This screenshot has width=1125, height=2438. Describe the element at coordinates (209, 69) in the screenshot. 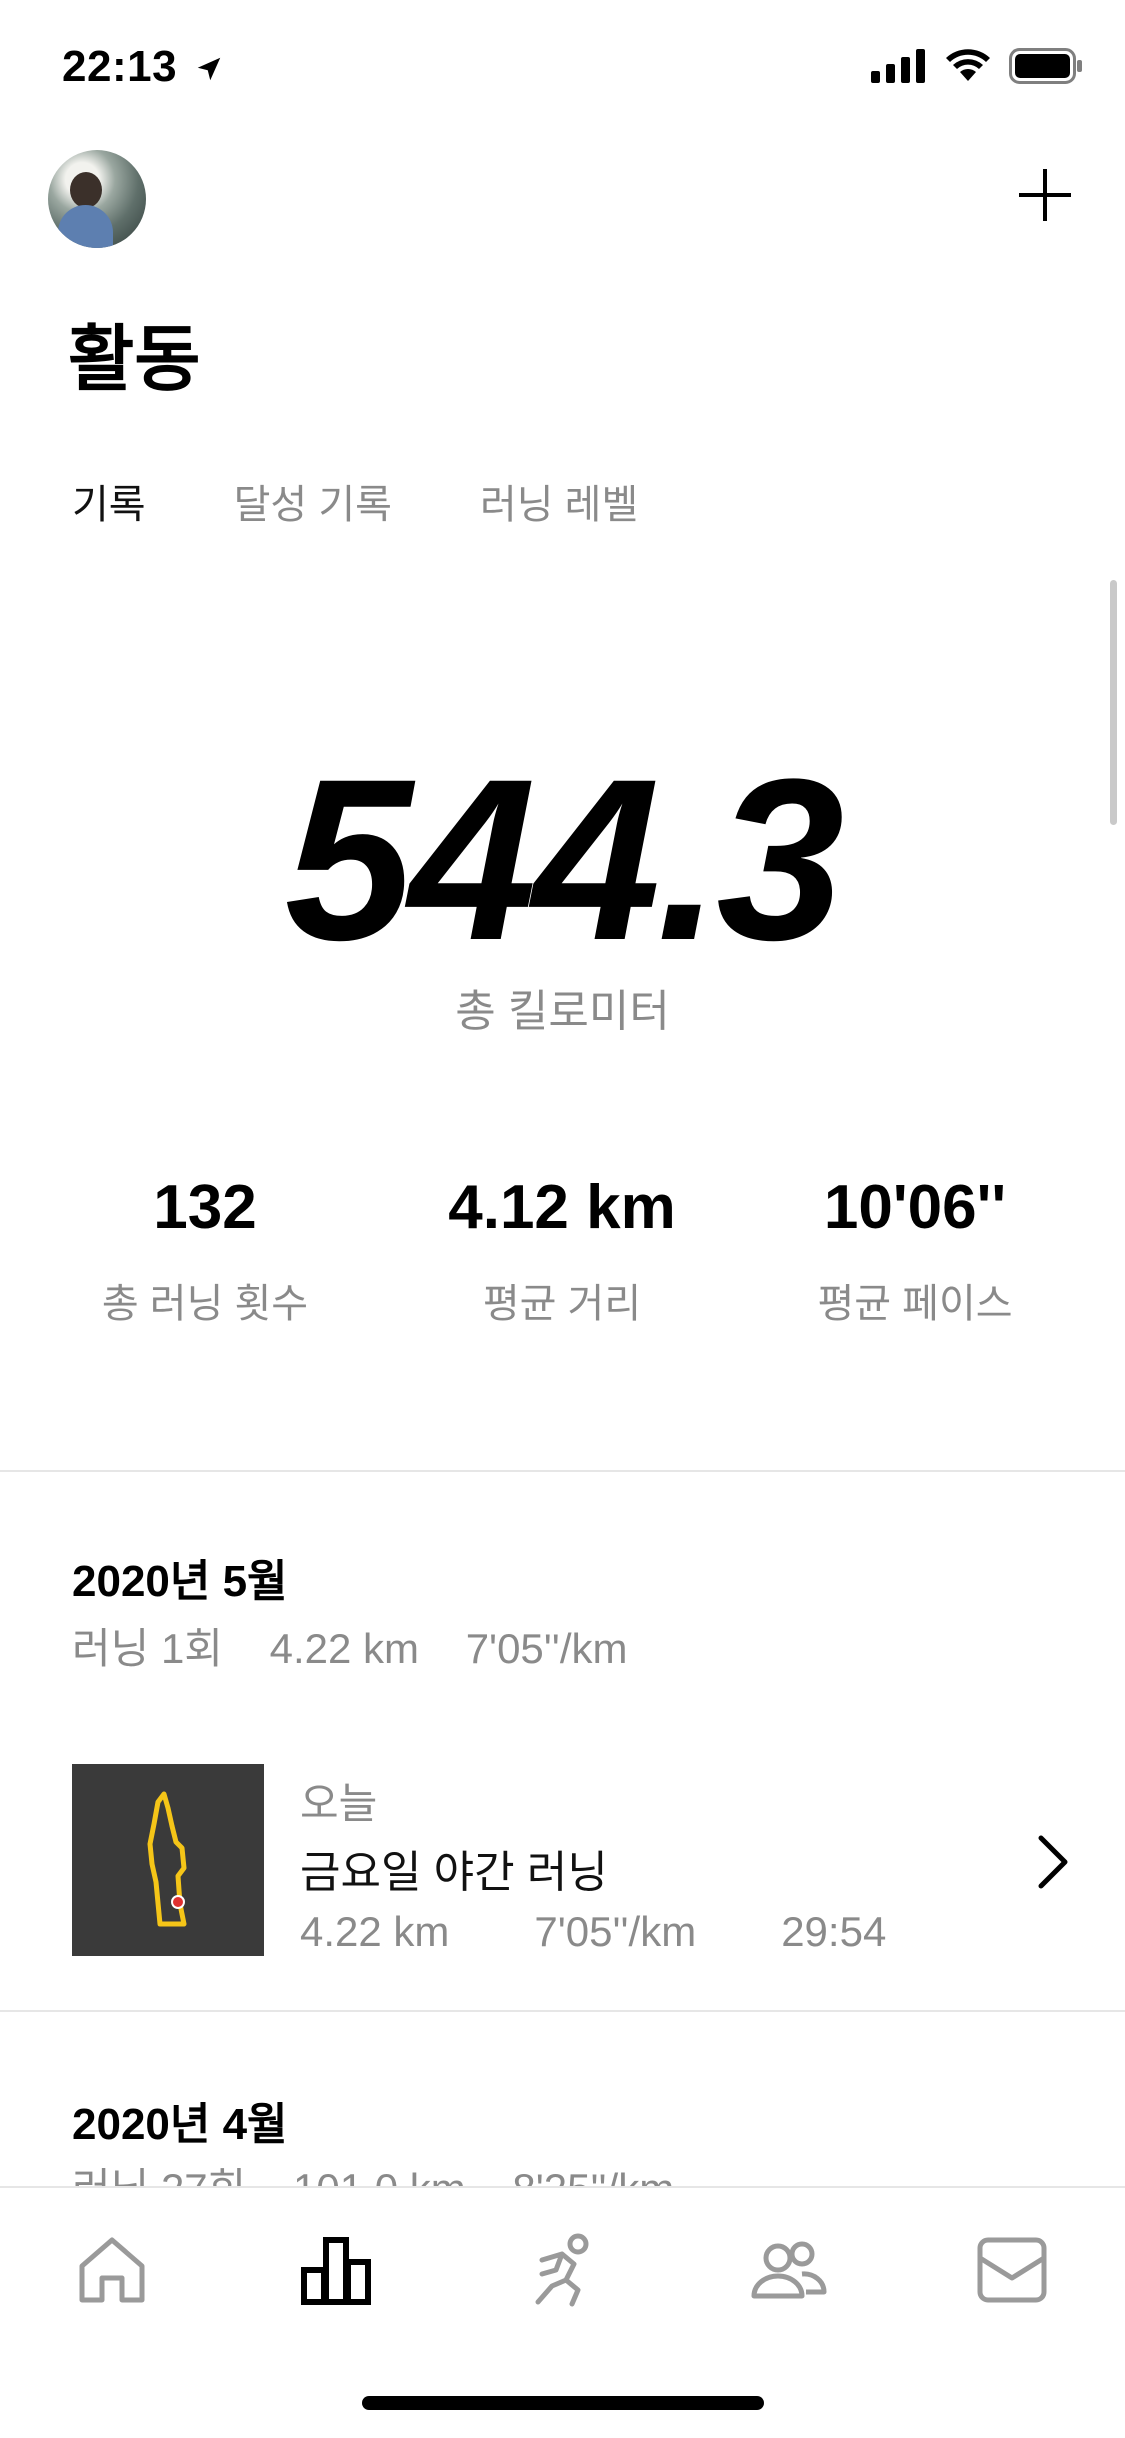

I see `location-arrow-icon` at that location.